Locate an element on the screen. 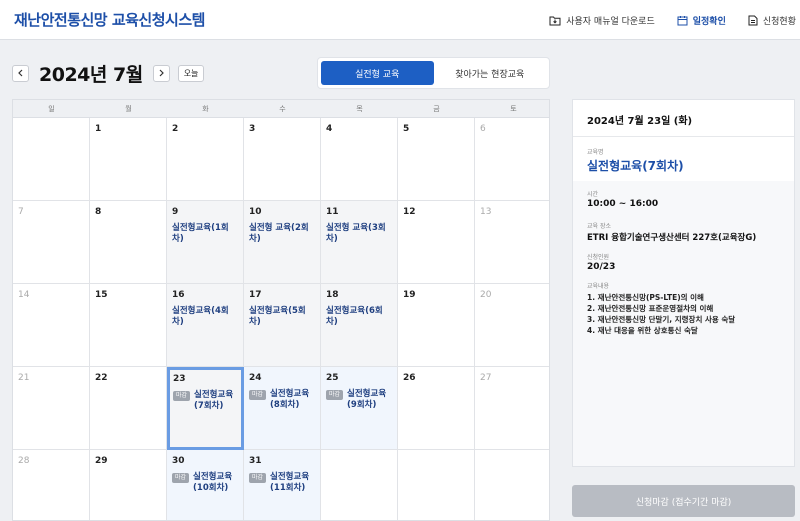 This screenshot has width=800, height=521. day-number: 8 is located at coordinates (98, 212).